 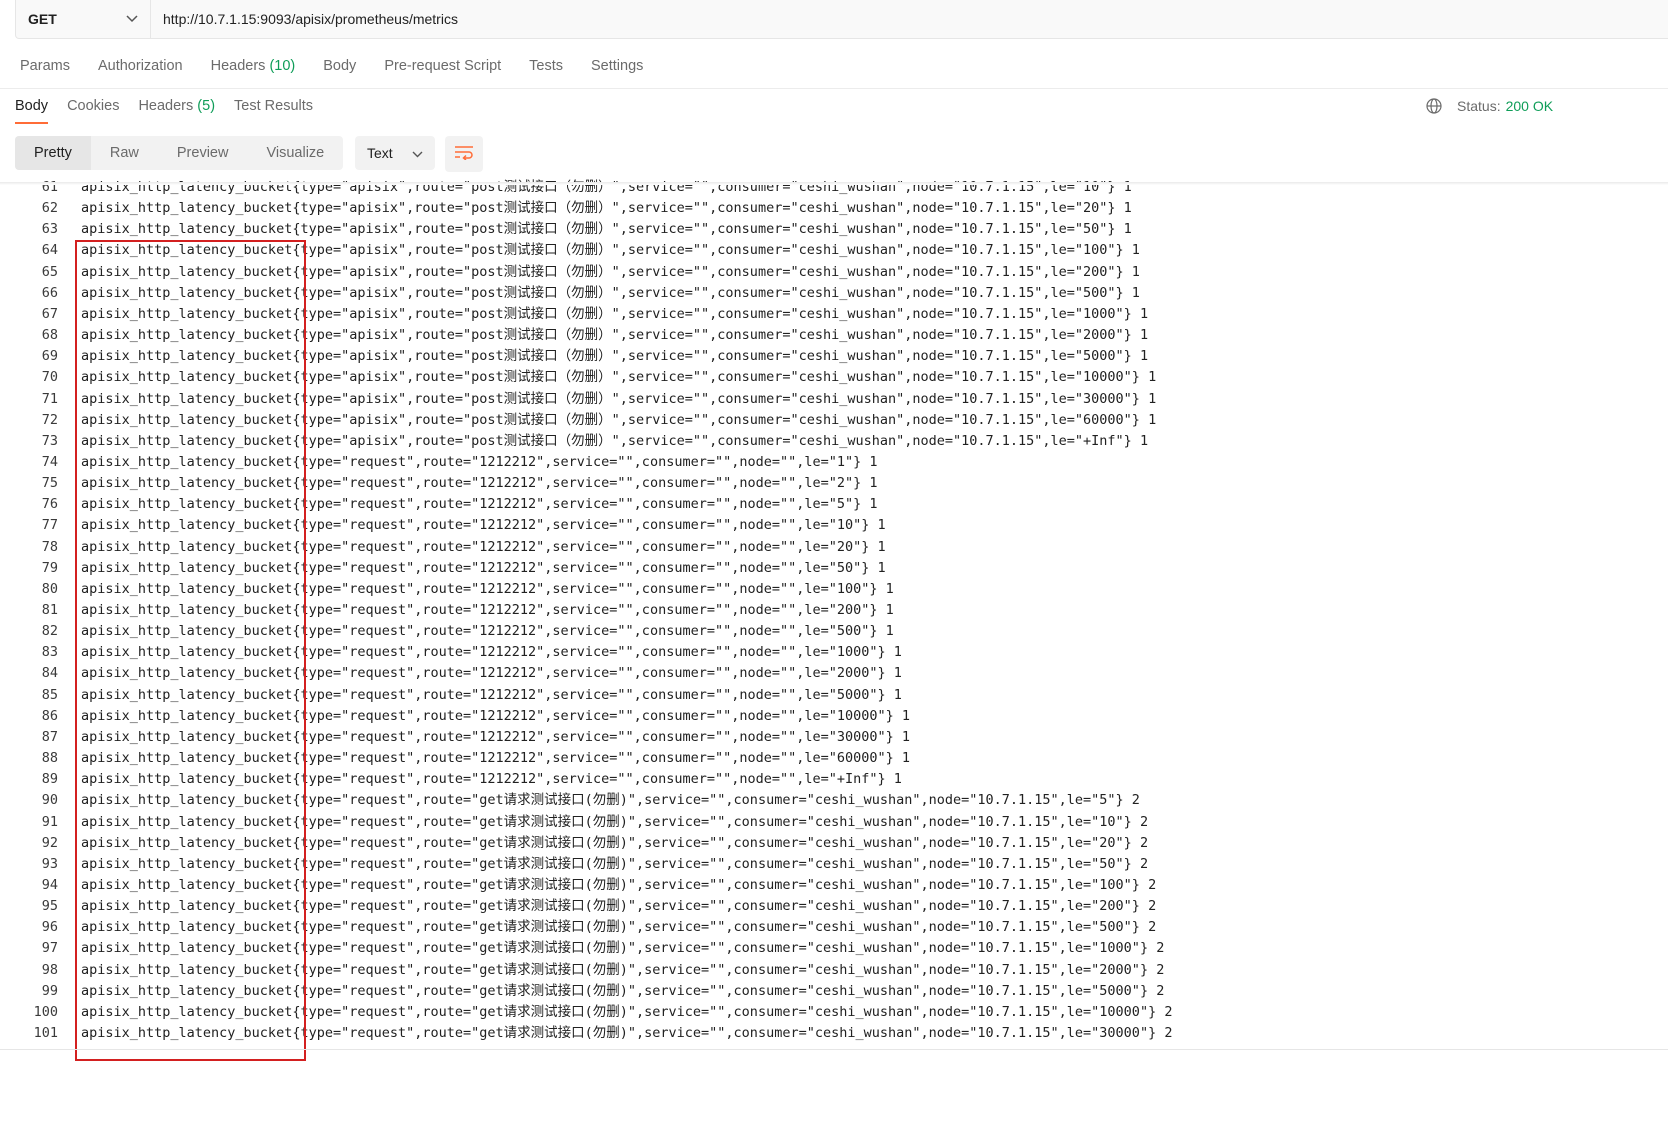 What do you see at coordinates (49, 525) in the screenshot?
I see `line-number: 77` at bounding box center [49, 525].